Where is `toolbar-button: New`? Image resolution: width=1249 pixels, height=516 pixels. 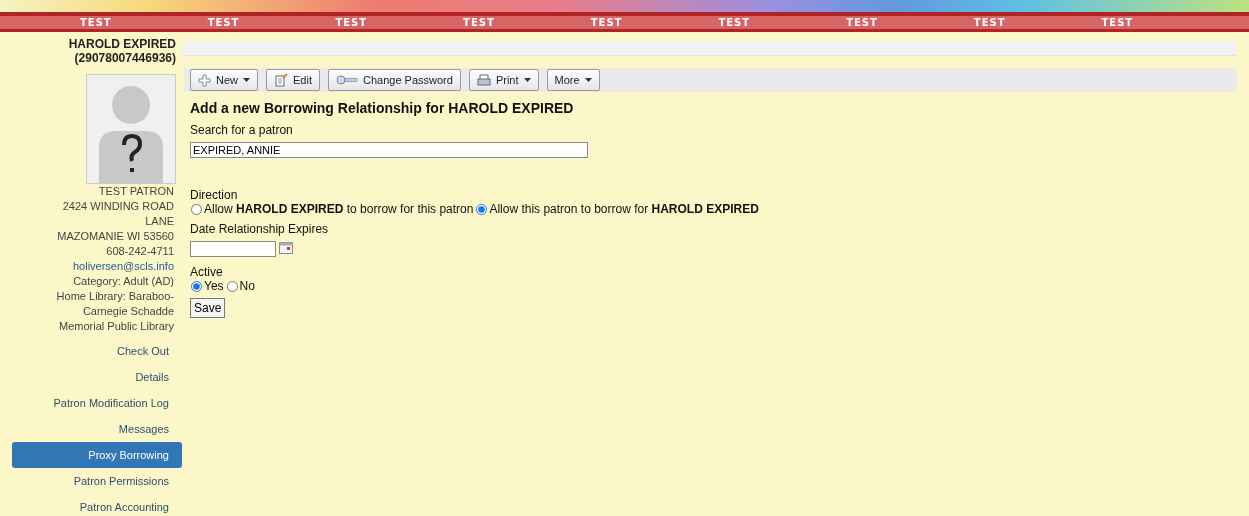 toolbar-button: New is located at coordinates (224, 80).